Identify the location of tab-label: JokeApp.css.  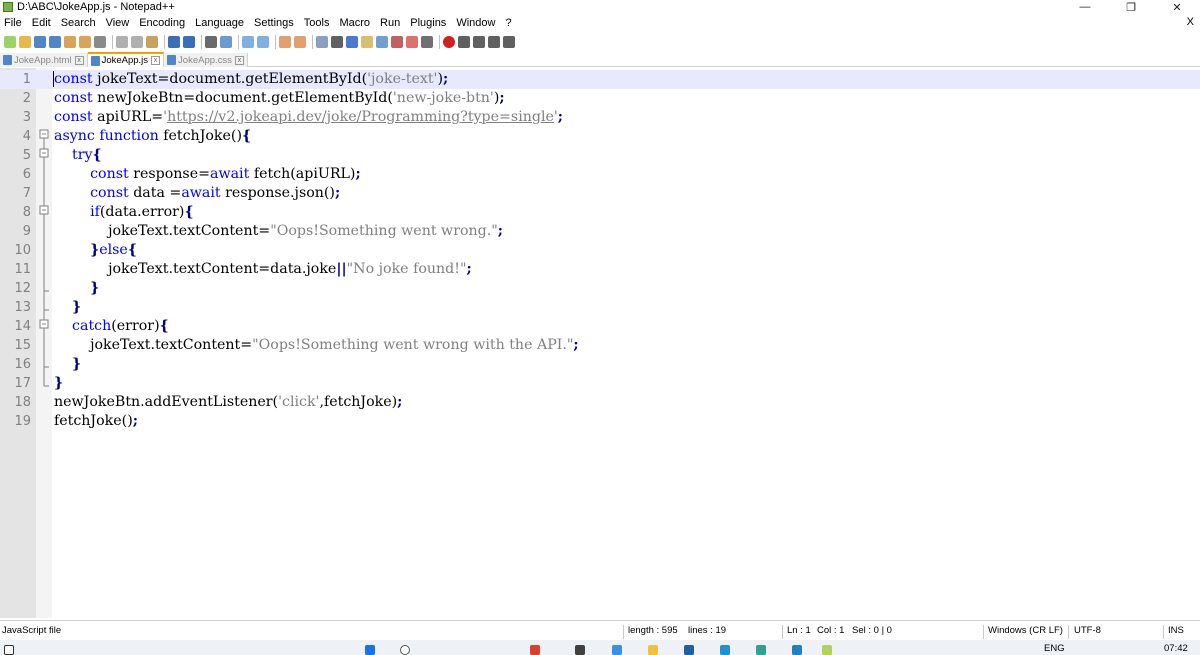
(205, 60).